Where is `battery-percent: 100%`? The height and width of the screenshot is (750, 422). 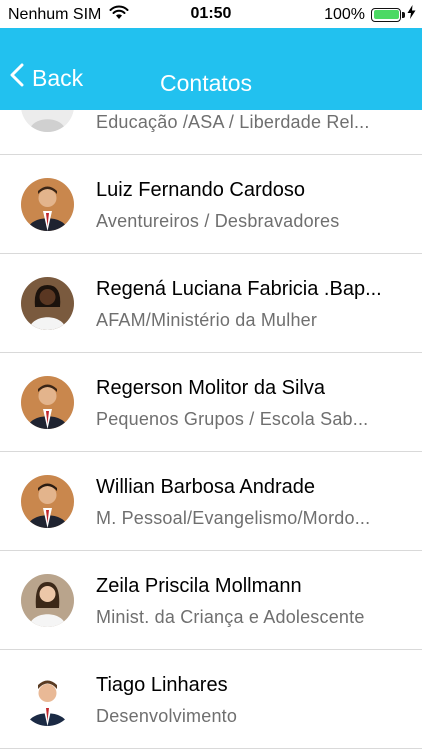 battery-percent: 100% is located at coordinates (344, 14).